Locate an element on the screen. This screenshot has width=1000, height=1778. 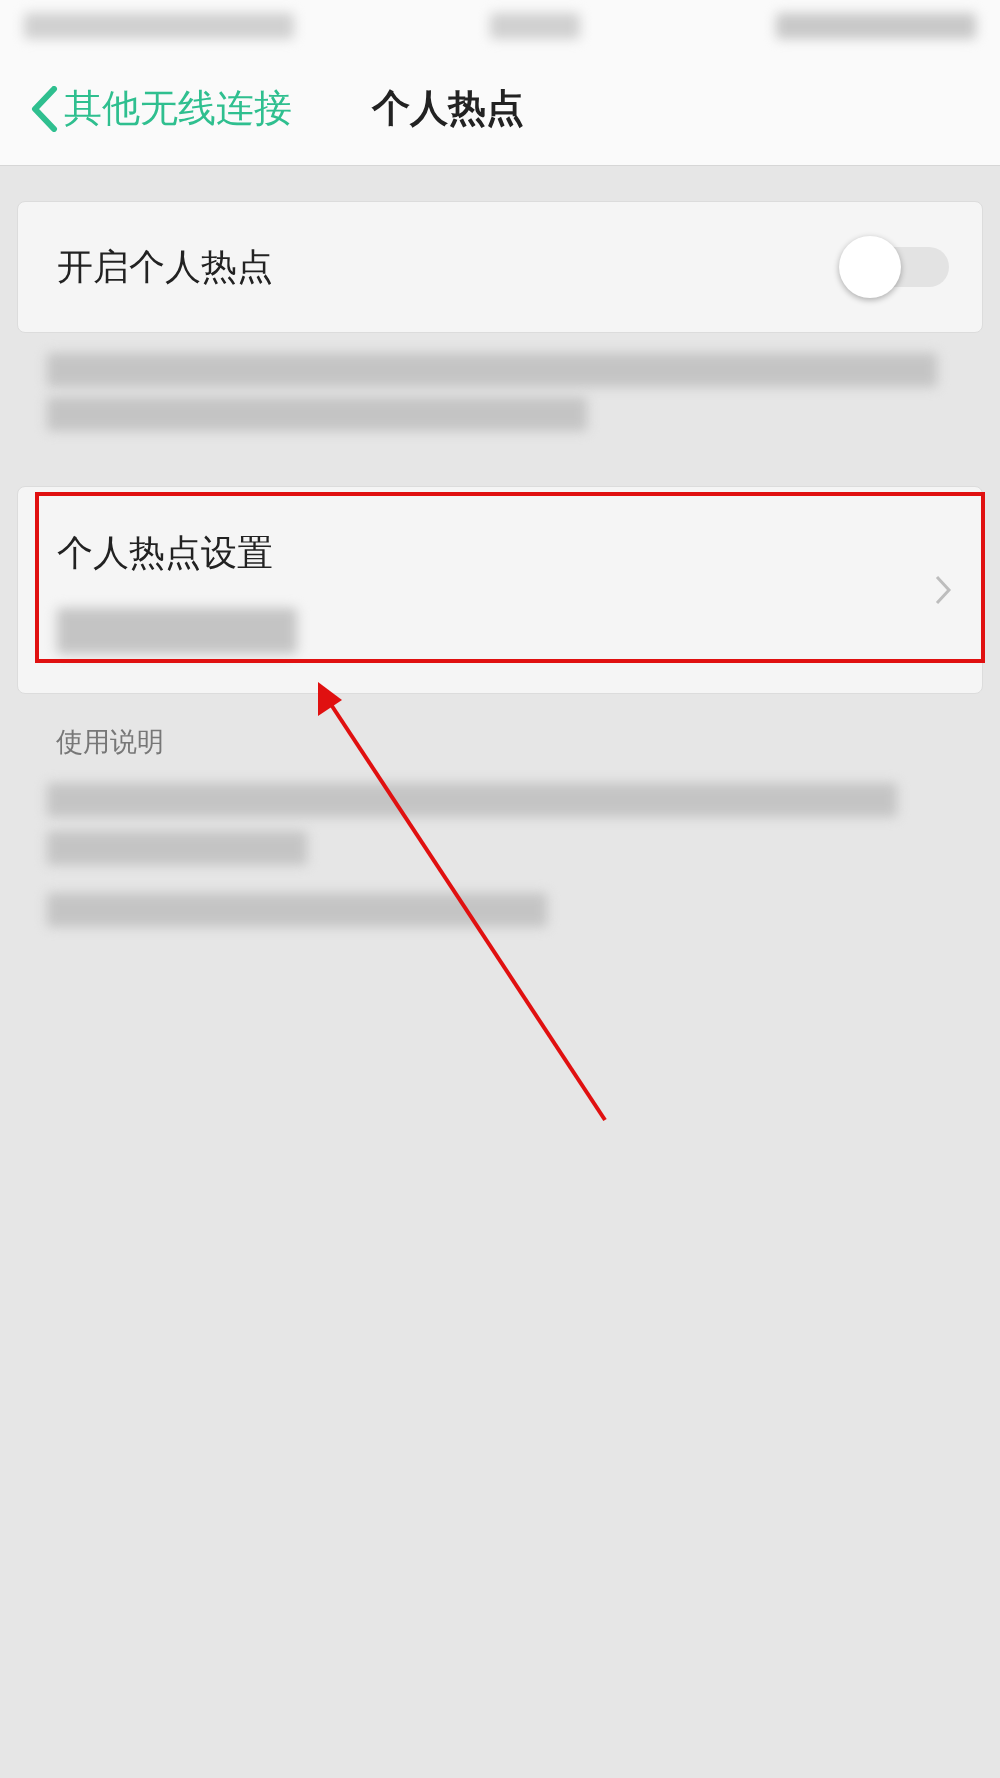
page-title: 个人热点 is located at coordinates (448, 108).